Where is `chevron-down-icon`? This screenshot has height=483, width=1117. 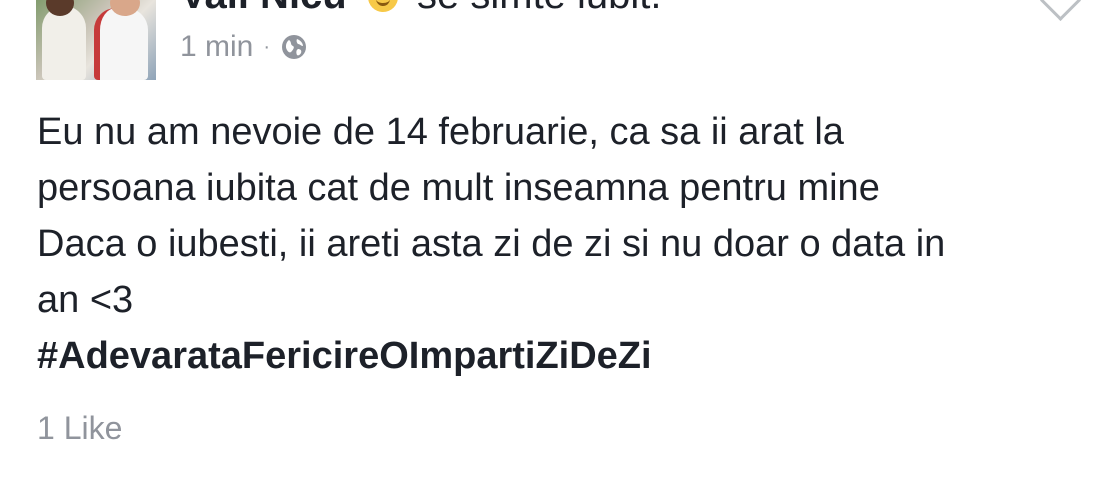 chevron-down-icon is located at coordinates (1060, 11).